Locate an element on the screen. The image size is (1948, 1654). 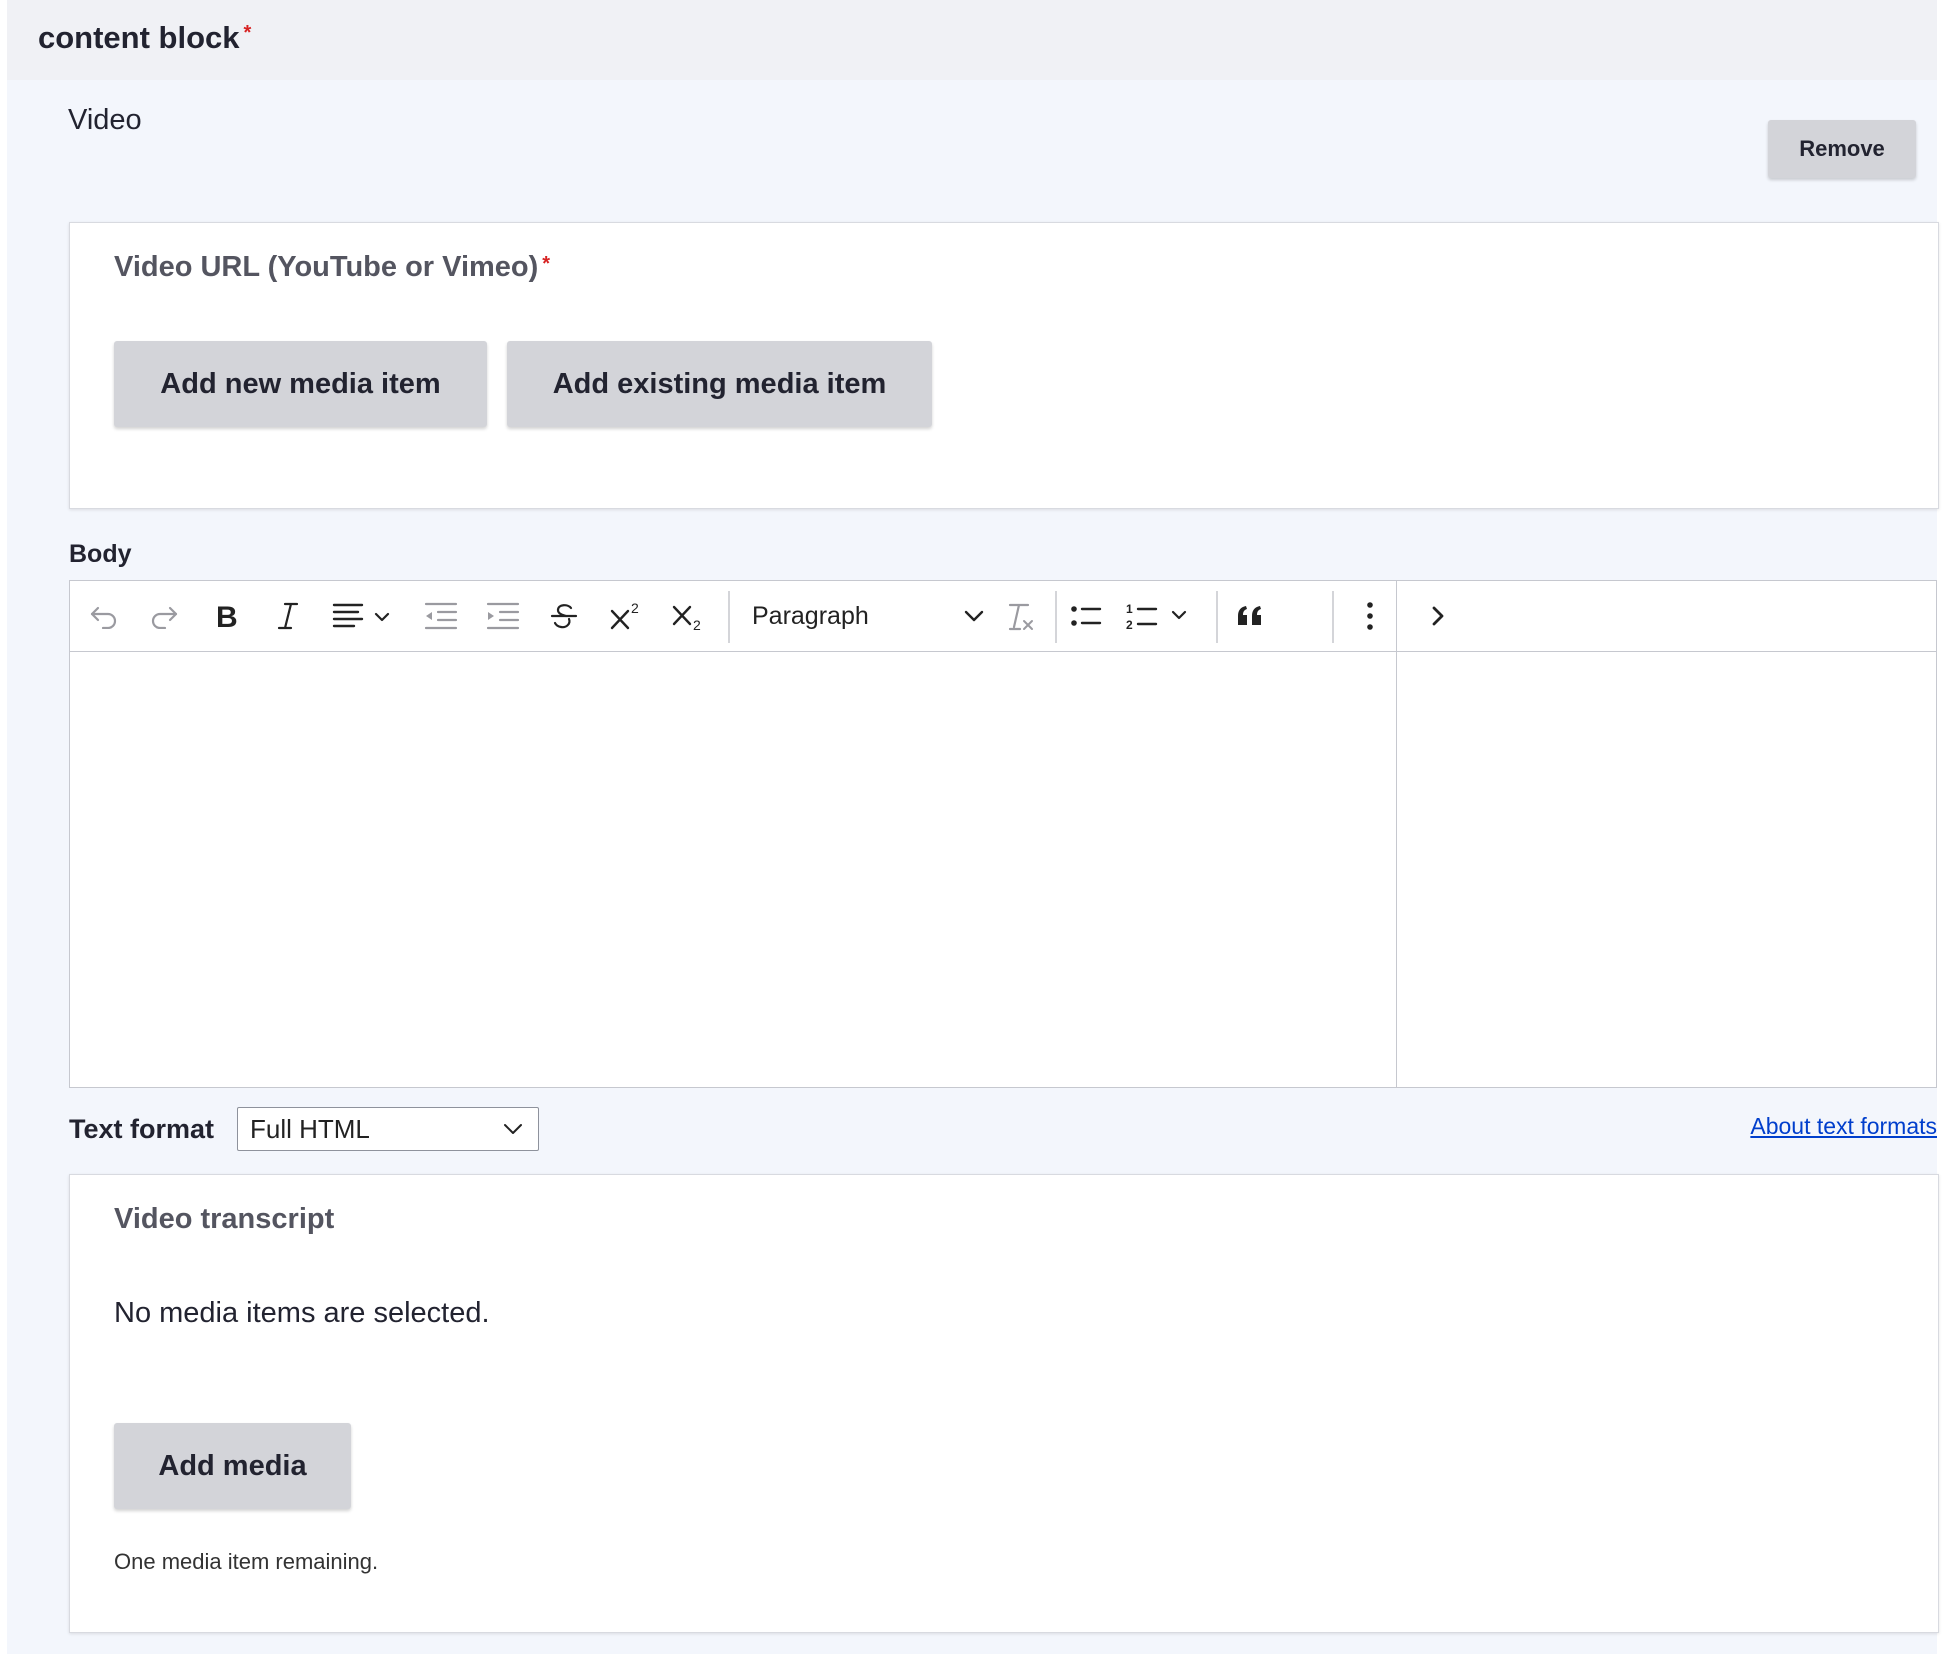
content-block-header: content block * is located at coordinates (972, 40).